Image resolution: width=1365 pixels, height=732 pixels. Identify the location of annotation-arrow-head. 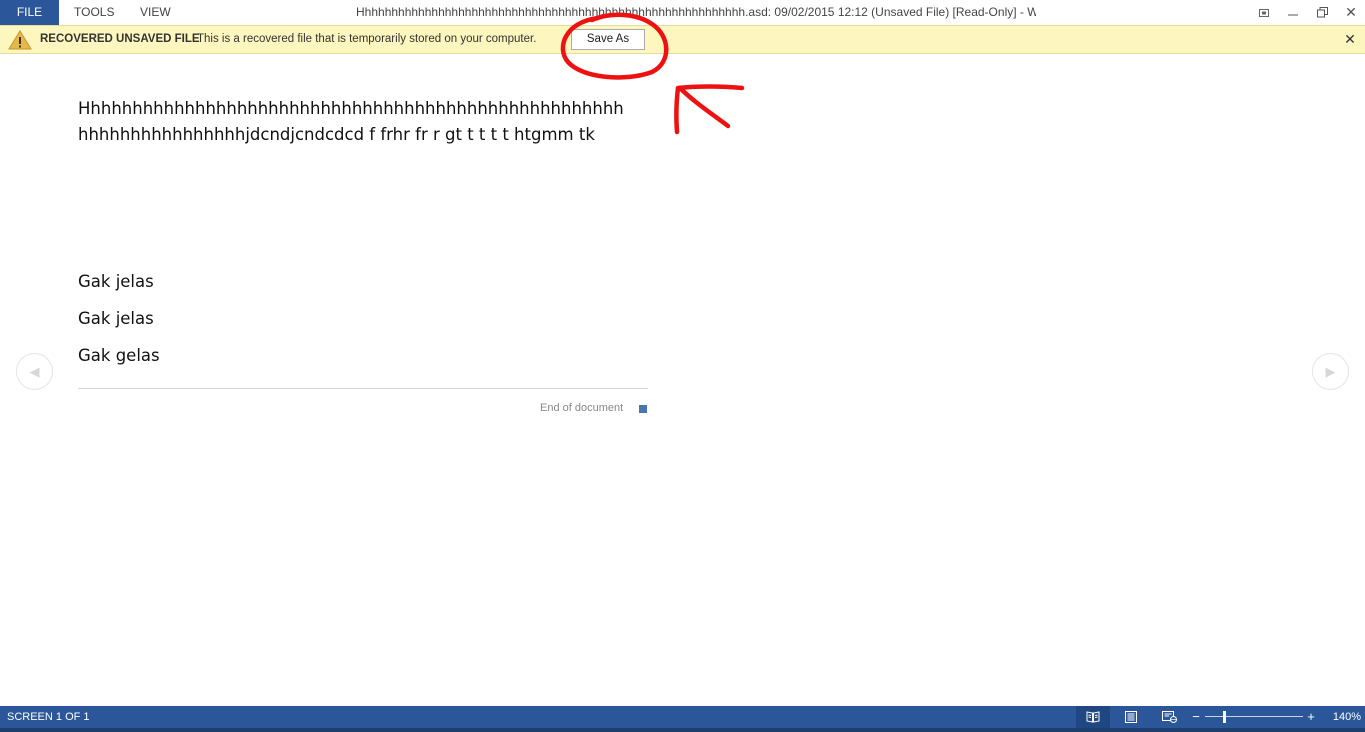
(709, 109).